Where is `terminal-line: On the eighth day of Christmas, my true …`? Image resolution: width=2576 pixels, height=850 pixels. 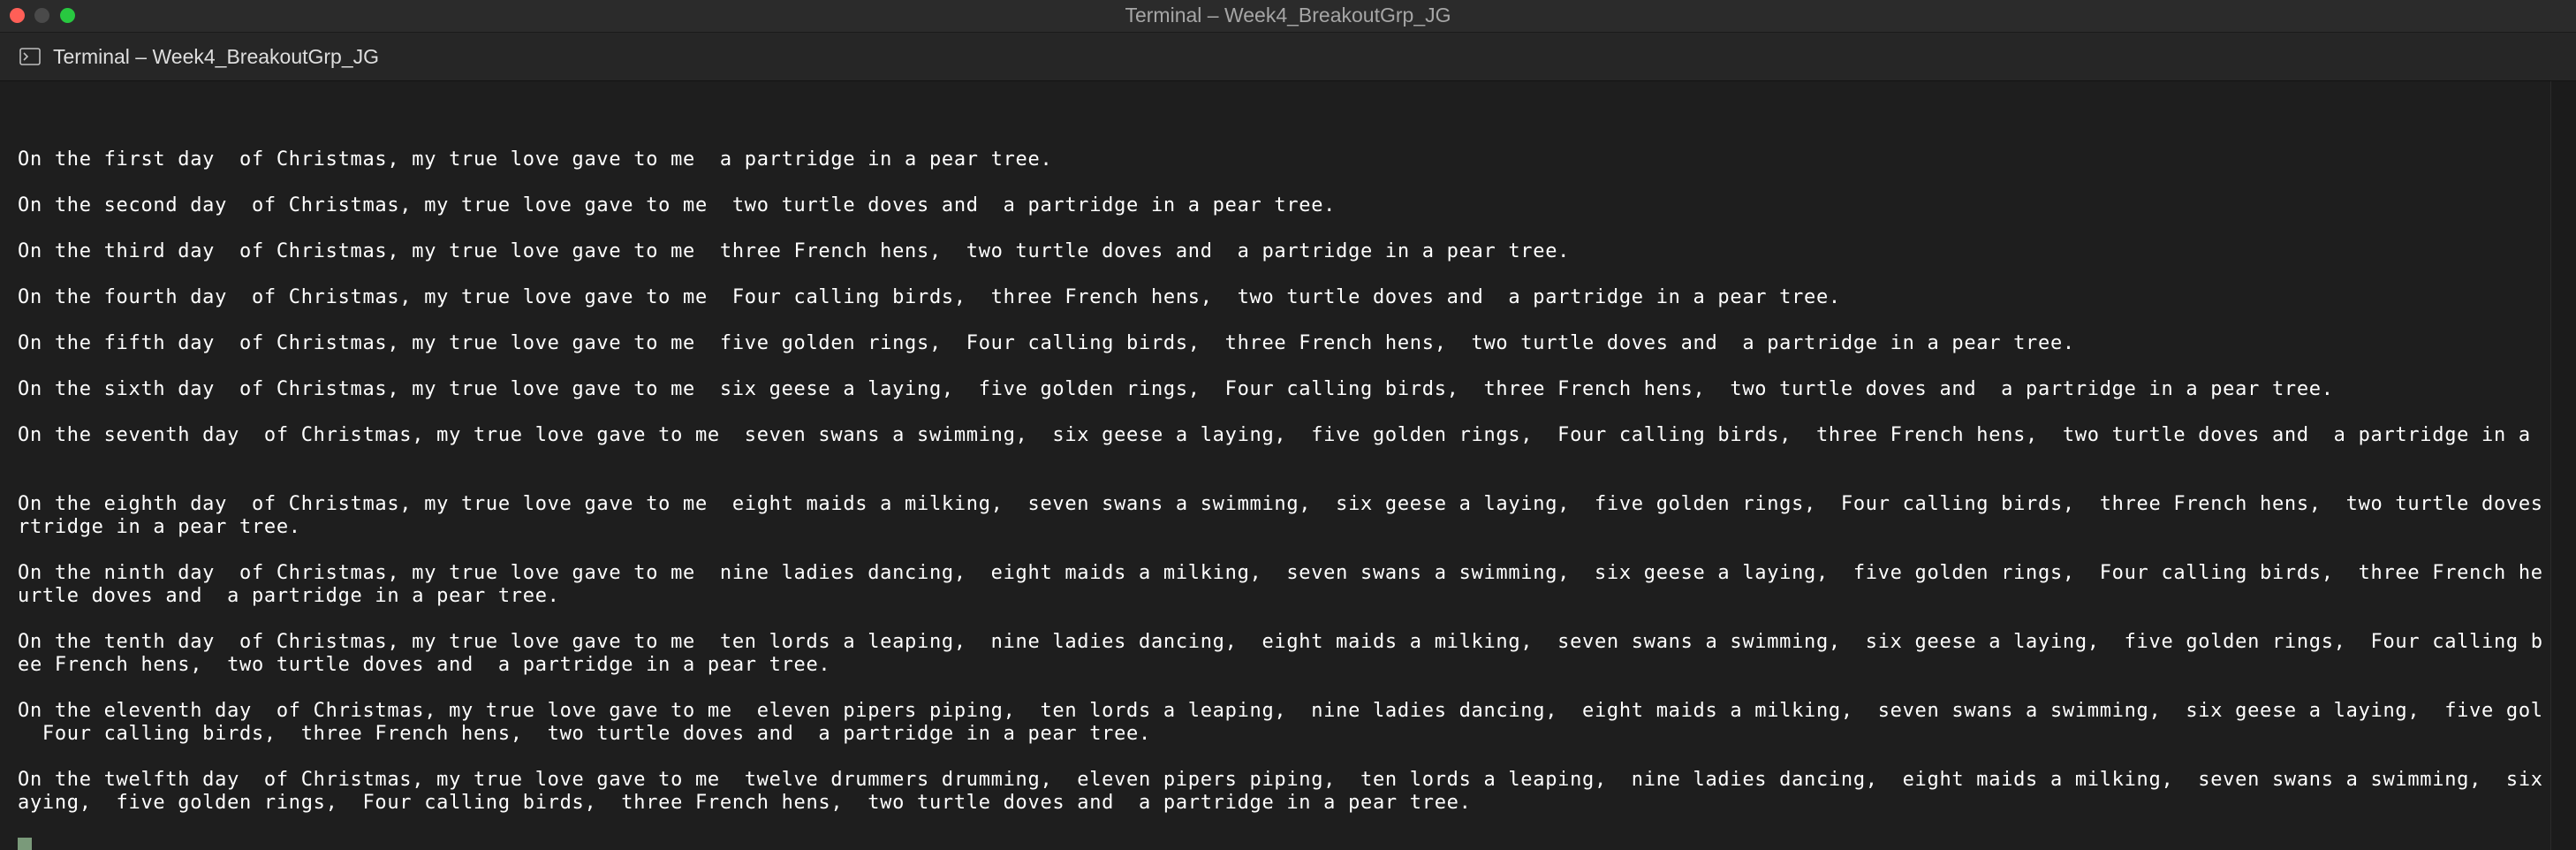
terminal-line: On the eighth day of Christmas, my true … is located at coordinates (1281, 504).